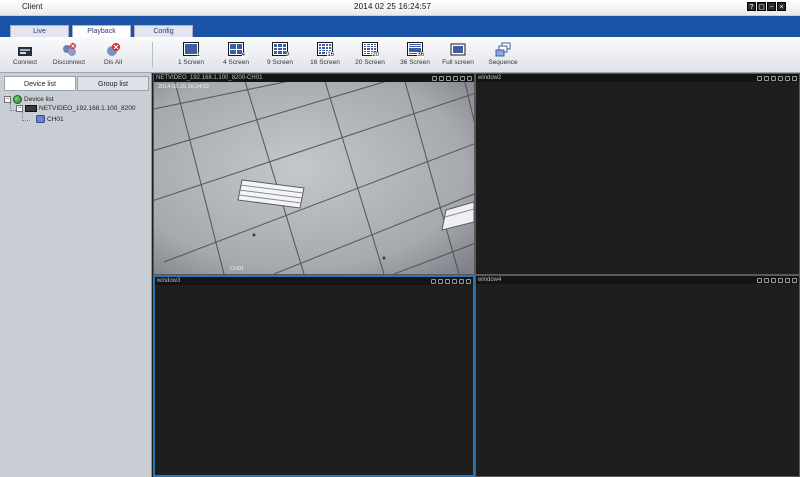 The width and height of the screenshot is (800, 477). What do you see at coordinates (17, 99) in the screenshot?
I see `globe-icon` at bounding box center [17, 99].